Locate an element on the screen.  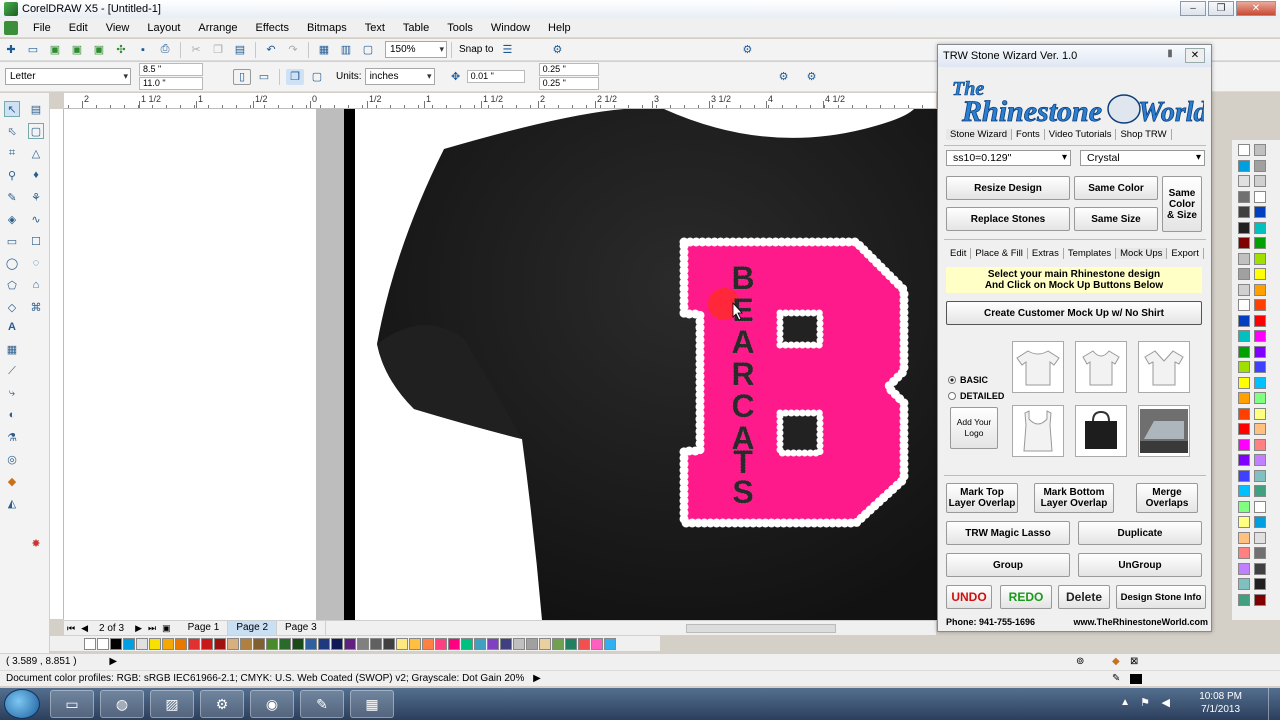
close-button: ✕ is located at coordinates (1256, 8).